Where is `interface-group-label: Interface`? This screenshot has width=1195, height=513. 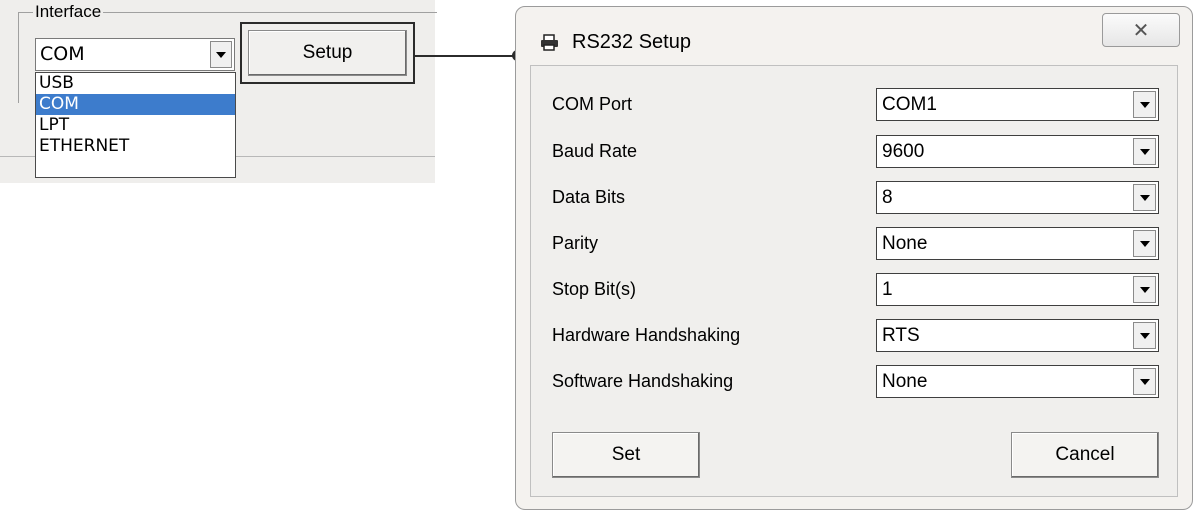
interface-group-label: Interface is located at coordinates (68, 12).